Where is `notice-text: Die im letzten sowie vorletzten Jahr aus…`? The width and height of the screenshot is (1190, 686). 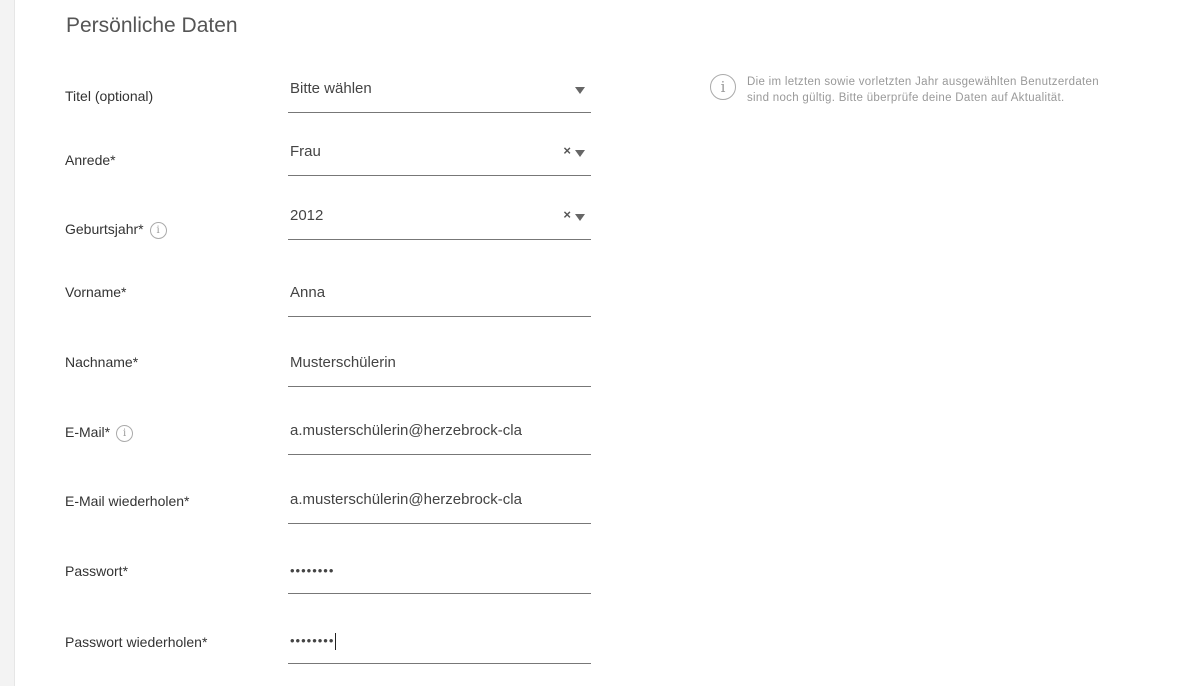
notice-text: Die im letzten sowie vorletzten Jahr aus… is located at coordinates (923, 90).